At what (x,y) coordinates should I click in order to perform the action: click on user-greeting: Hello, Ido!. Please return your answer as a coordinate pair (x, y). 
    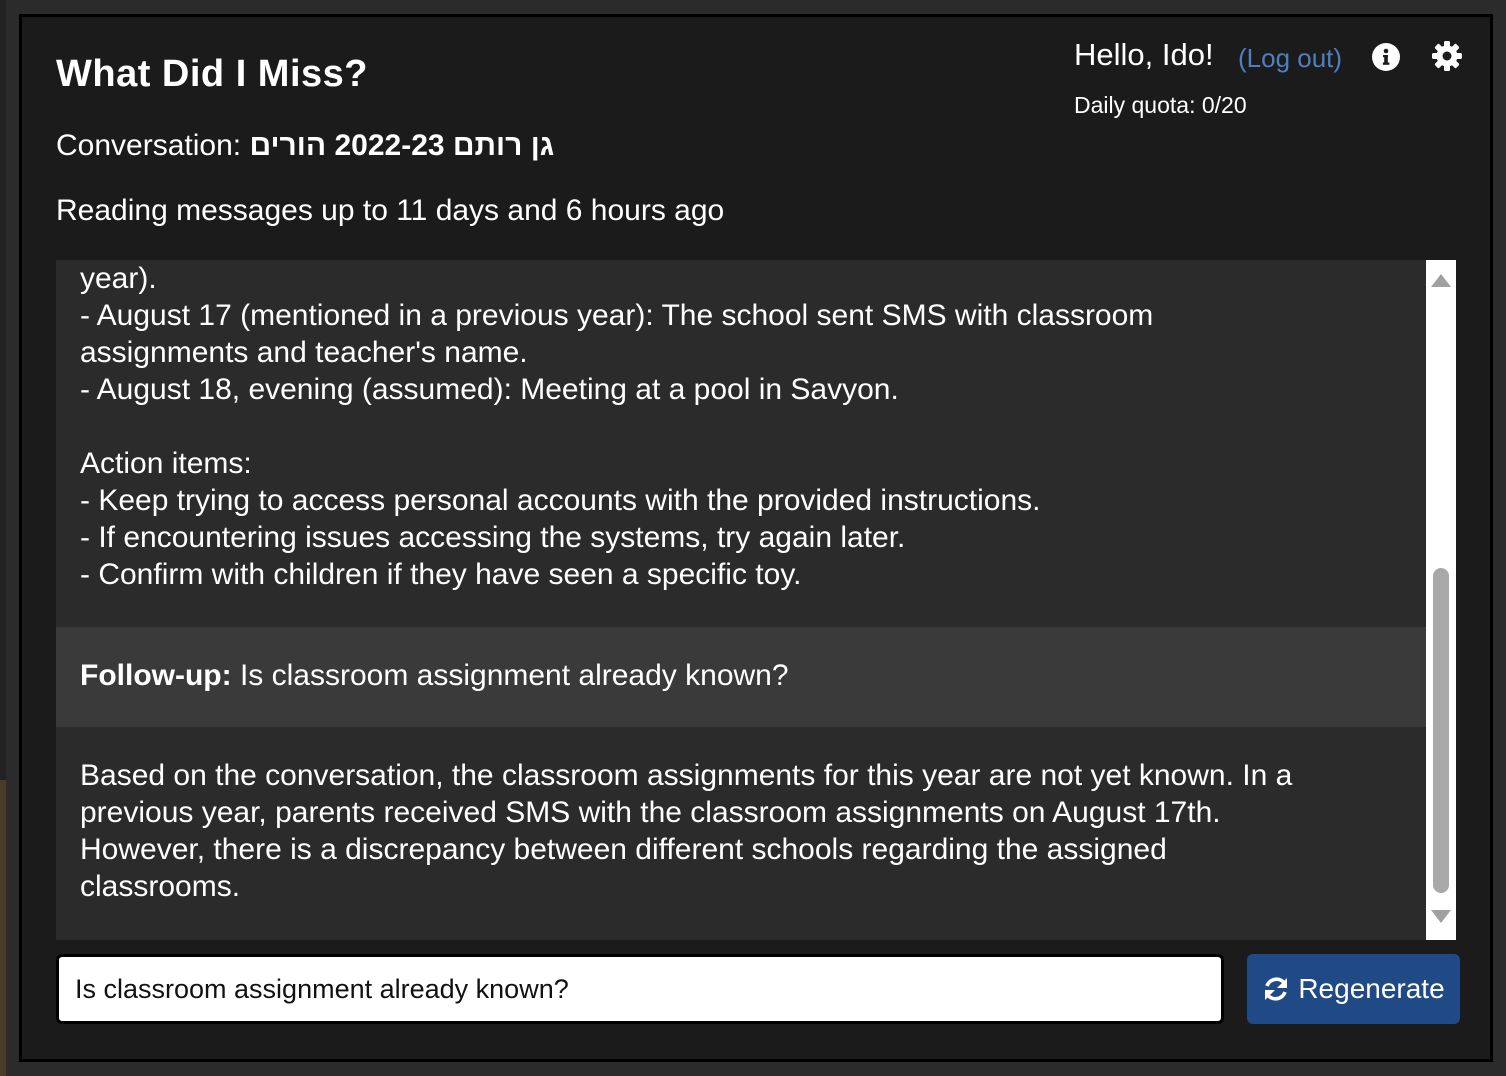
    Looking at the image, I should click on (1144, 54).